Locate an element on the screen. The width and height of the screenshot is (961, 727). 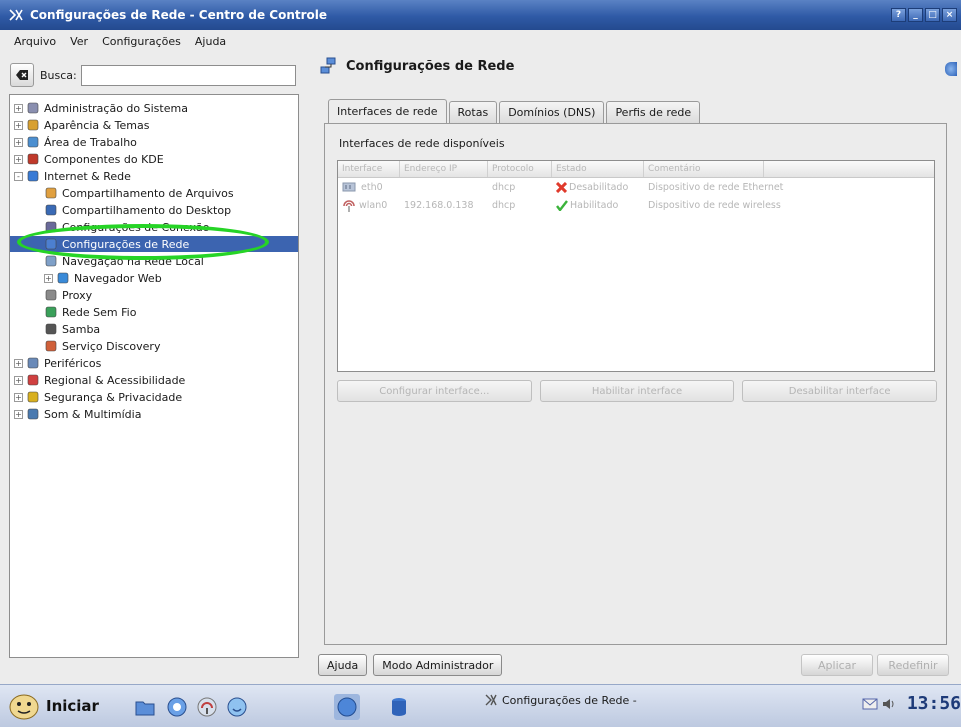
lan-browsing-icon is located at coordinates (51, 261).